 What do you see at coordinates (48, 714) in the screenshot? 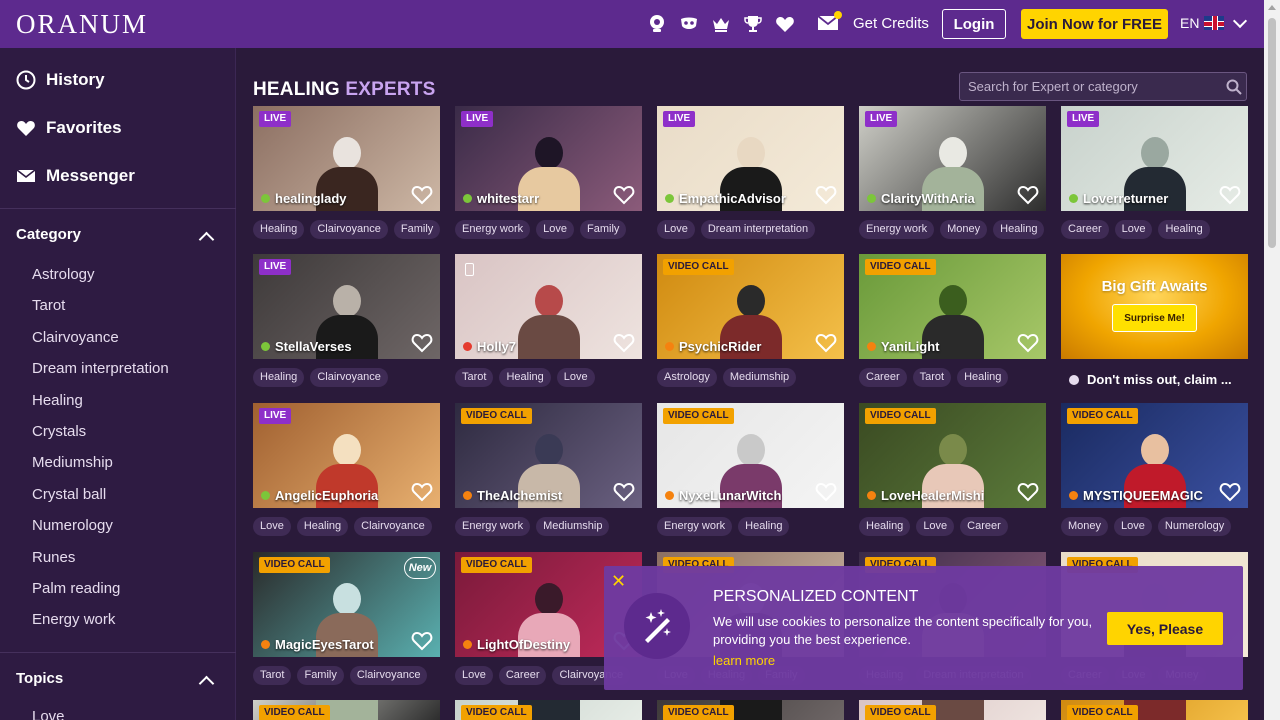
I see `topic-love: Love` at bounding box center [48, 714].